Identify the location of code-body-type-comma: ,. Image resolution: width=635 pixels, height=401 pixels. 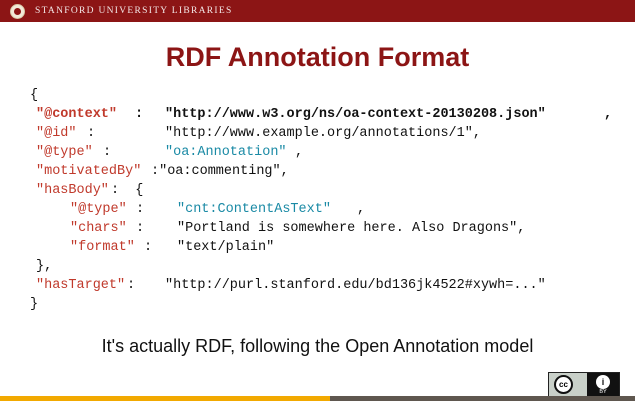
(361, 209).